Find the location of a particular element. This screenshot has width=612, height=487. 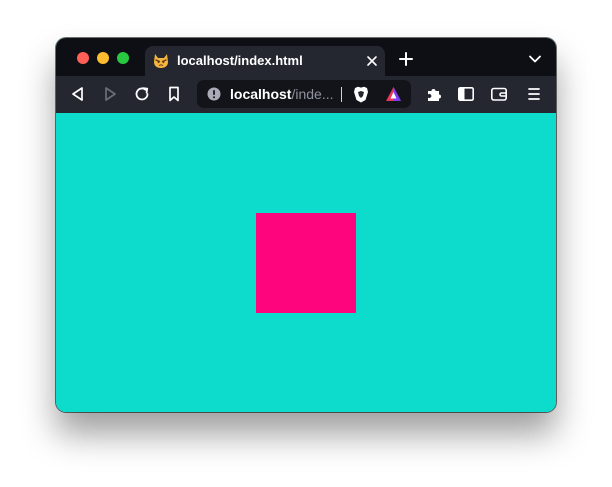

bookmark-icon is located at coordinates (174, 94).